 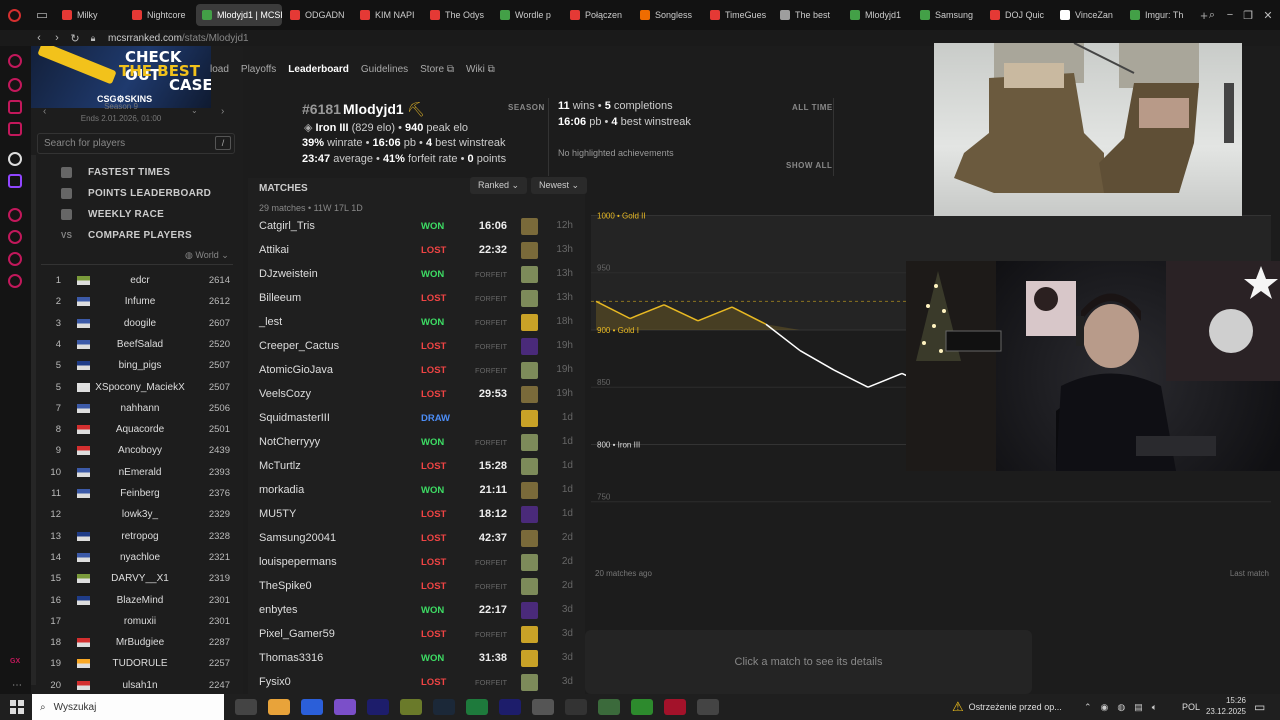 What do you see at coordinates (39, 38) in the screenshot?
I see `back-button: ‹` at bounding box center [39, 38].